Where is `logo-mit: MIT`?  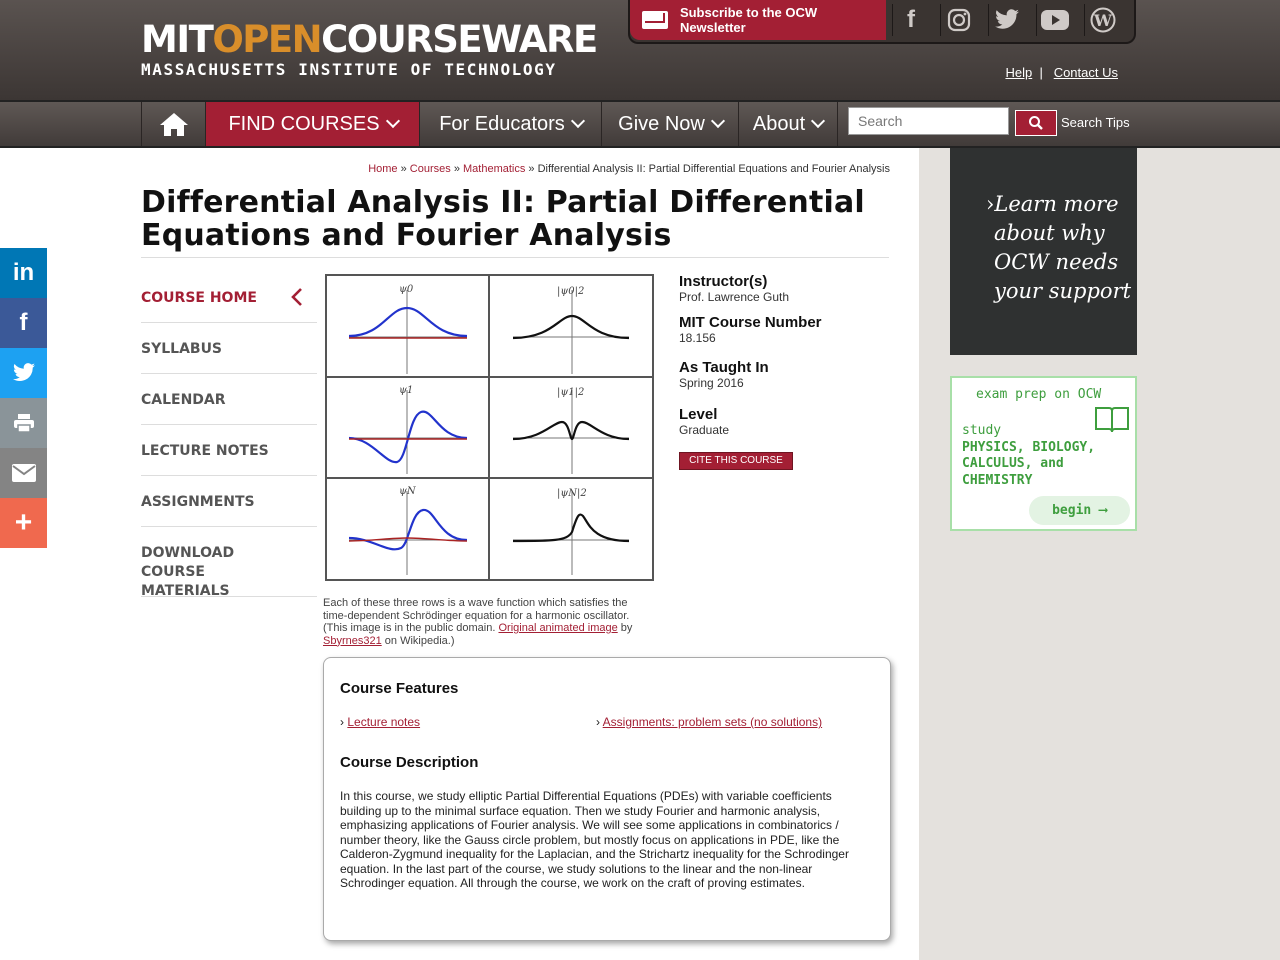
logo-mit: MIT is located at coordinates (177, 39).